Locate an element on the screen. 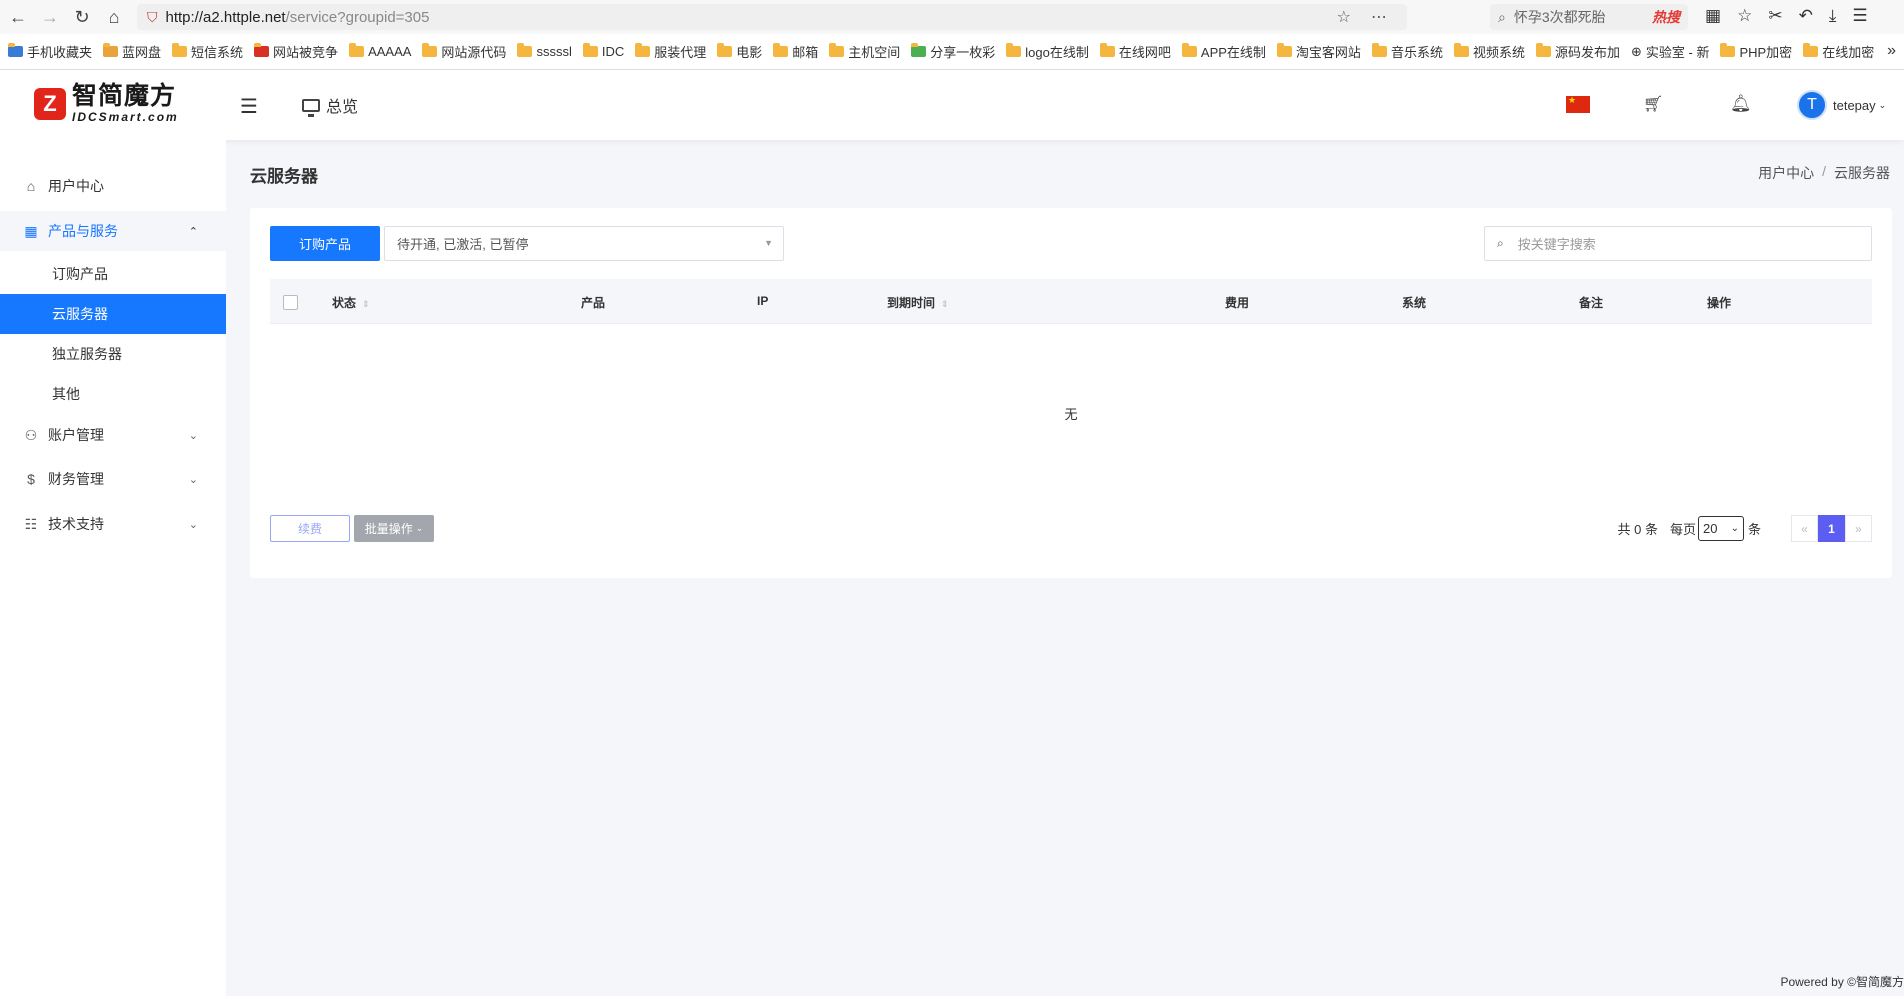  undo-icon: ↶ is located at coordinates (1806, 16).